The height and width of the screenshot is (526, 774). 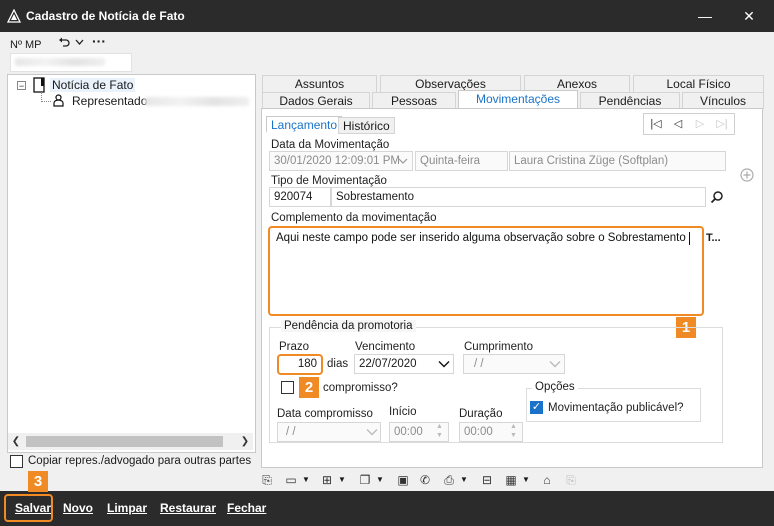 What do you see at coordinates (630, 100) in the screenshot?
I see `tab-pendencias: Pendências` at bounding box center [630, 100].